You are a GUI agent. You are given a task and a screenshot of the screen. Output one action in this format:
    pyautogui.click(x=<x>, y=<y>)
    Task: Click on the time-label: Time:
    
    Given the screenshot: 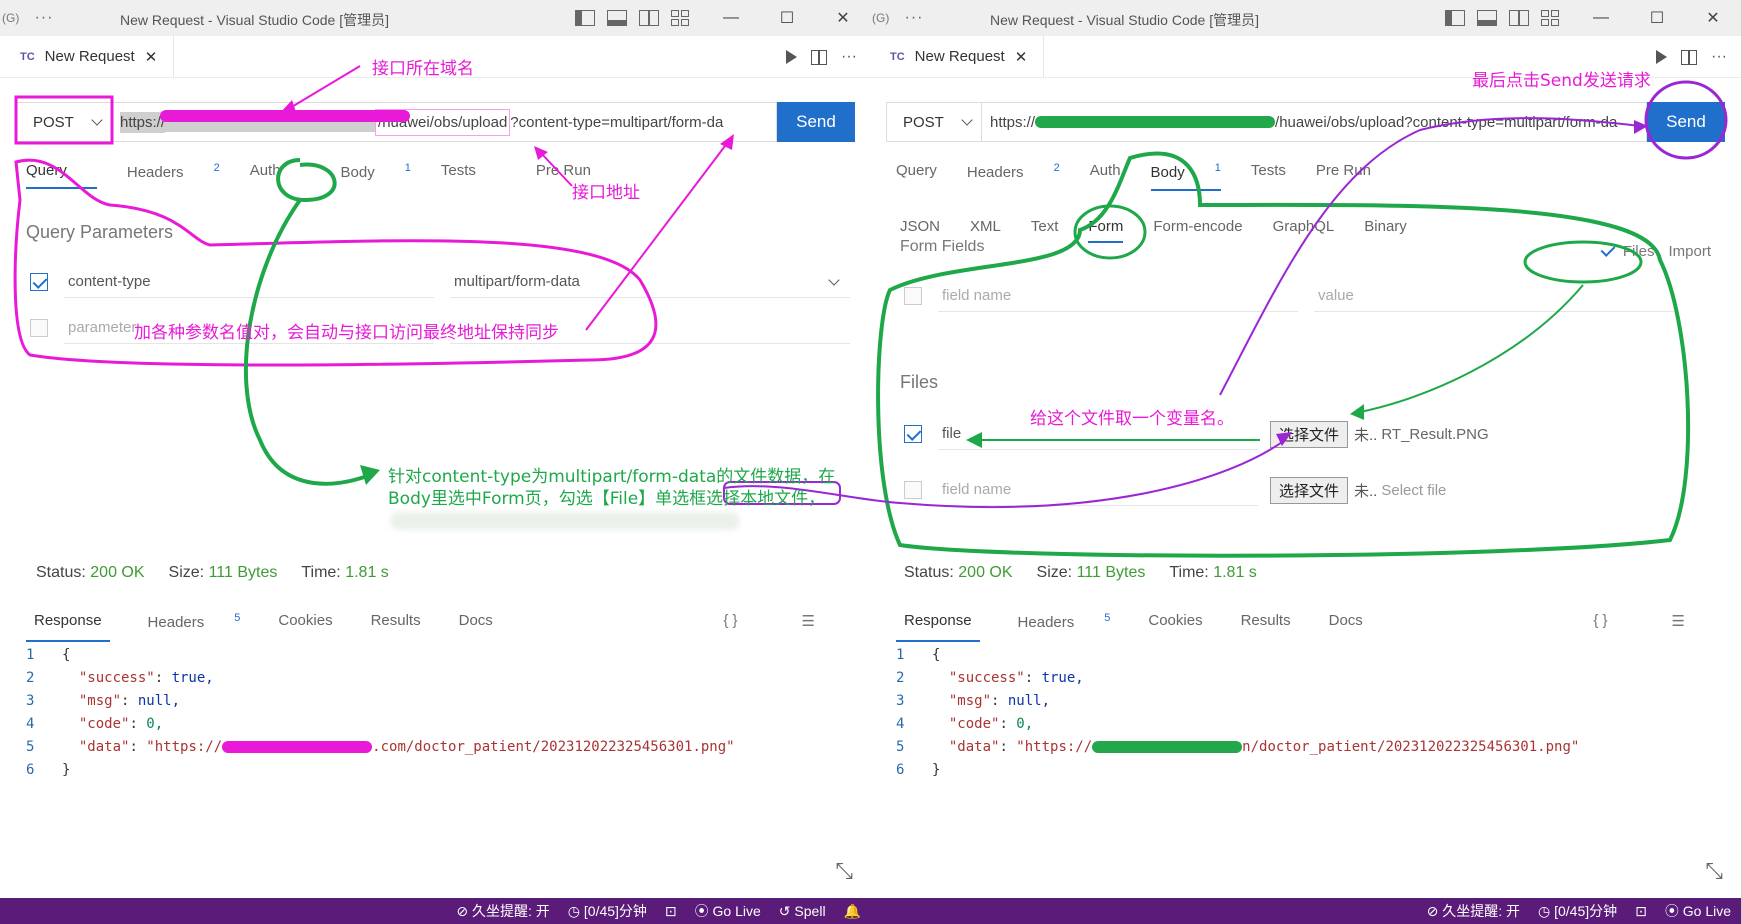 What is the action you would take?
    pyautogui.click(x=1189, y=572)
    